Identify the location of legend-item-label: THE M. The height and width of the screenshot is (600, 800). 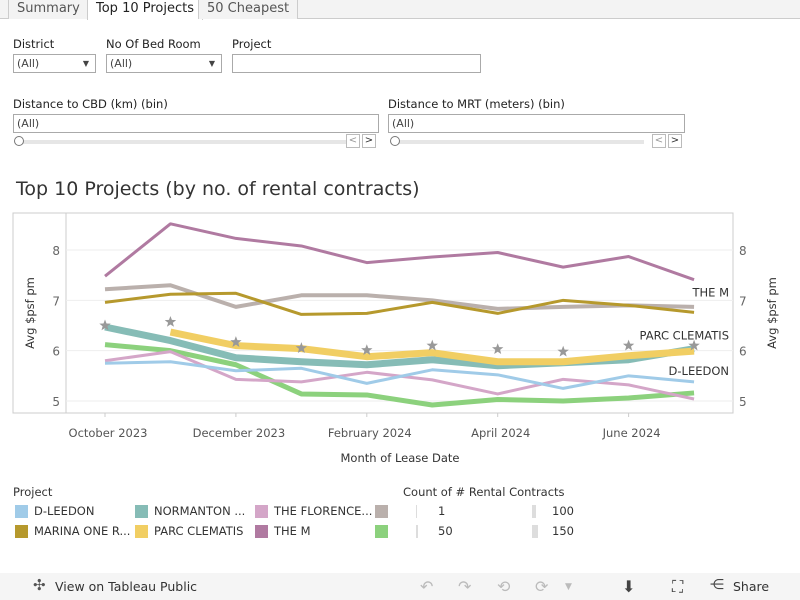
(292, 531).